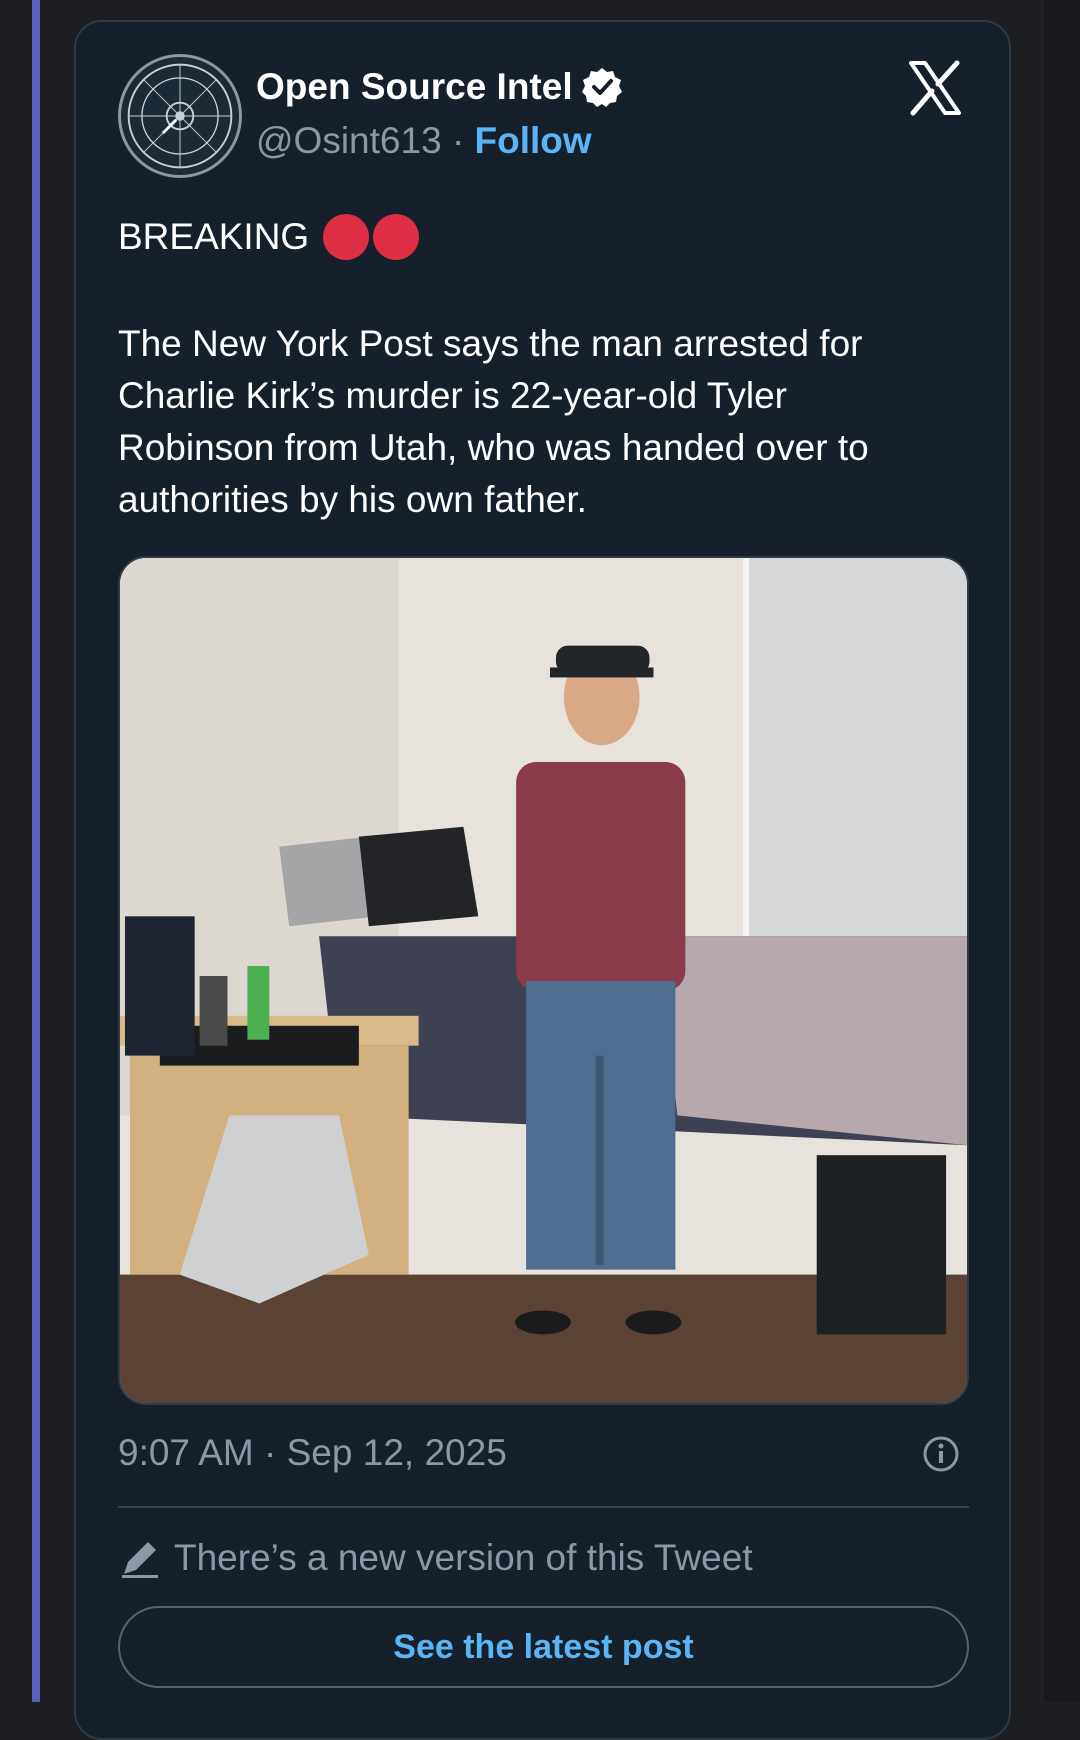 This screenshot has width=1080, height=1740. Describe the element at coordinates (941, 1454) in the screenshot. I see `info-icon` at that location.